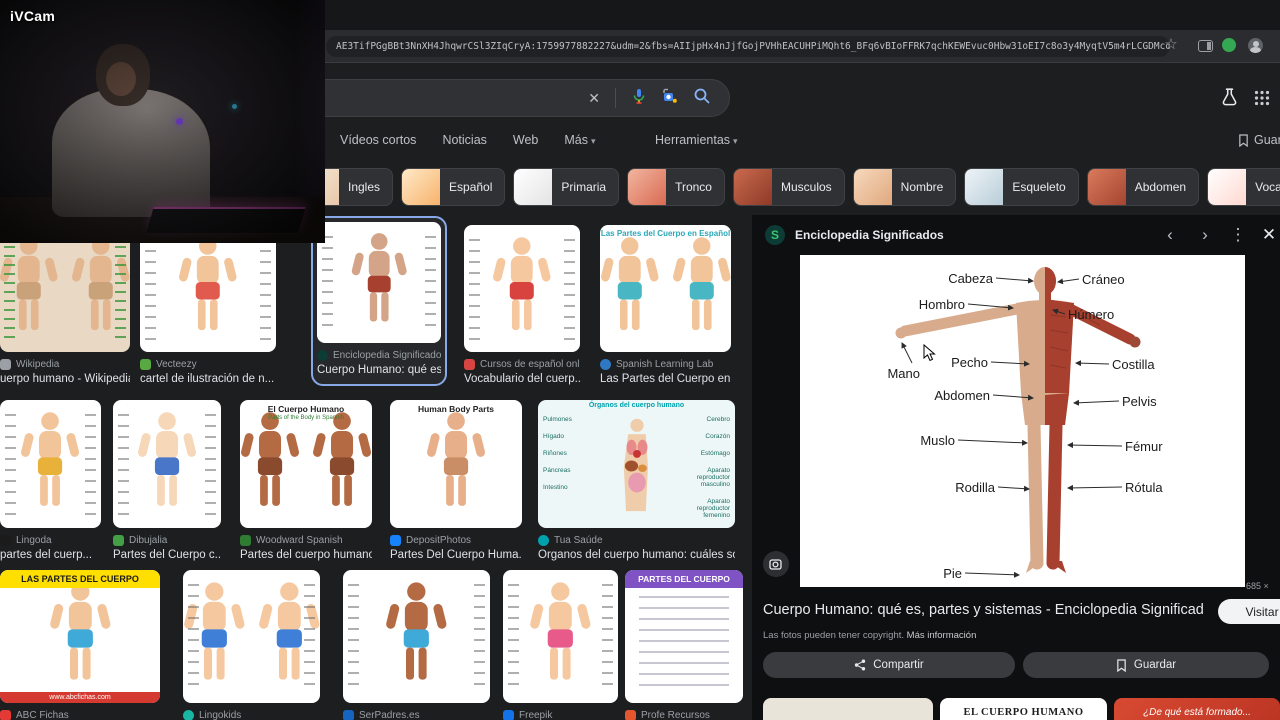  What do you see at coordinates (848, 709) in the screenshot?
I see `related-image` at bounding box center [848, 709].